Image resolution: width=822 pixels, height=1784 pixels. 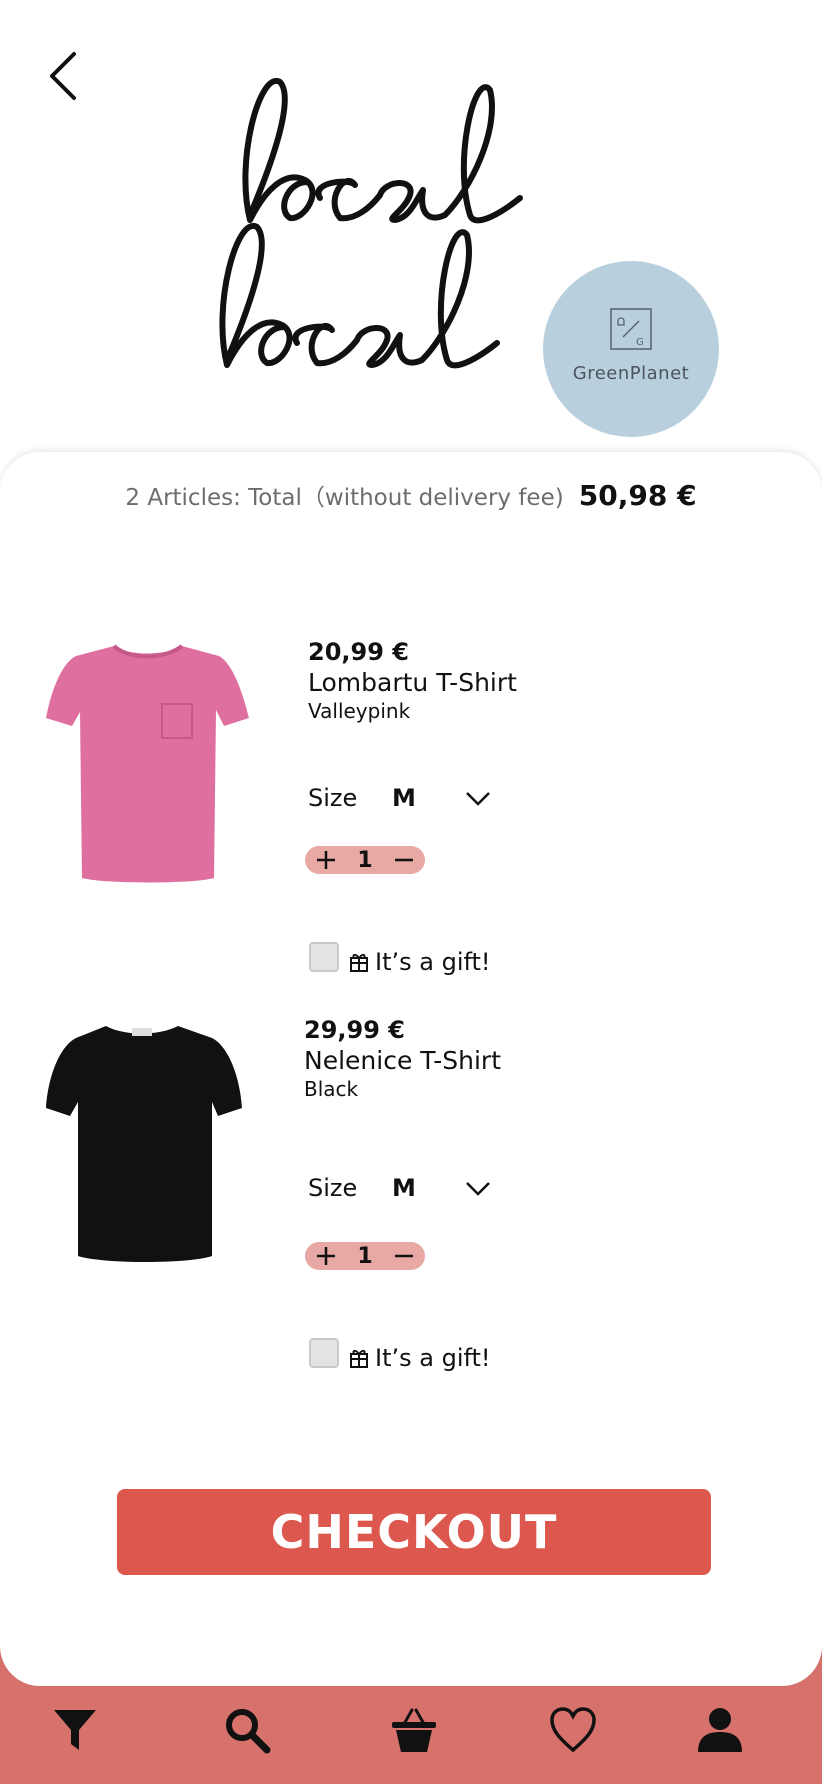 I want to click on pink-tshirt-image, so click(x=148, y=766).